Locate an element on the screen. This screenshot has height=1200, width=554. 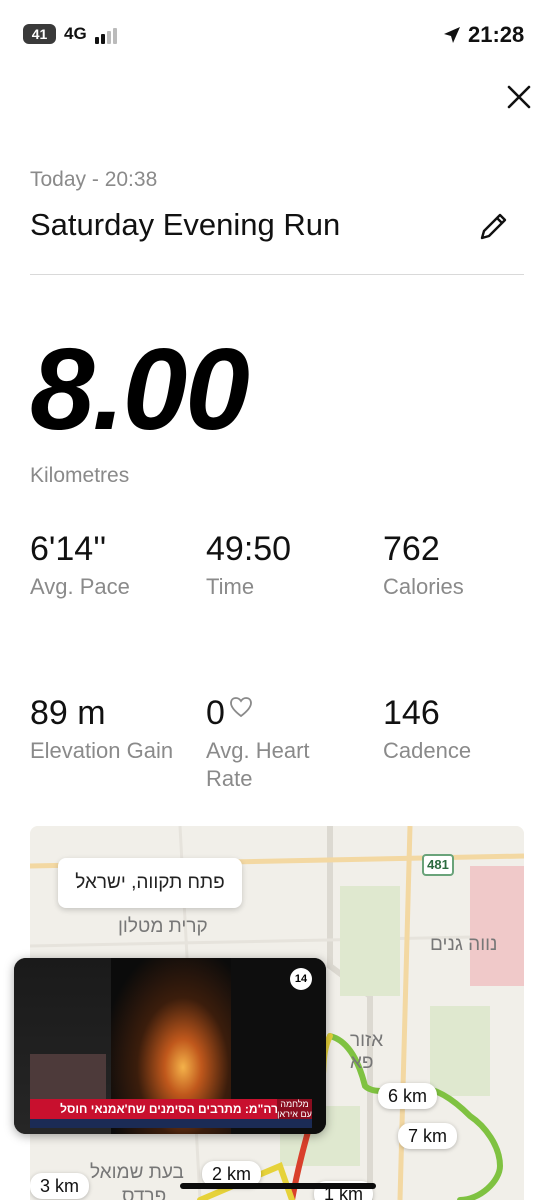
map-label: קרית מטלון is located at coordinates (163, 926).